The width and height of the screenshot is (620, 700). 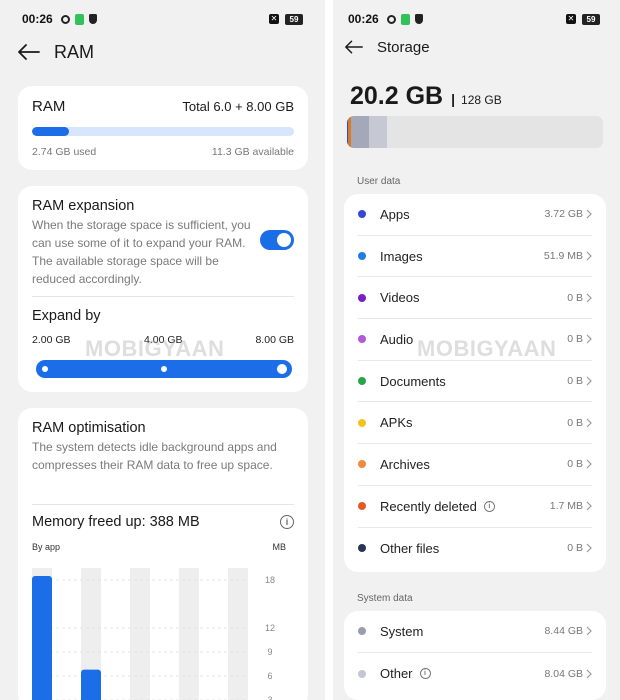 What do you see at coordinates (279, 547) in the screenshot?
I see `chart-unit-label: MB` at bounding box center [279, 547].